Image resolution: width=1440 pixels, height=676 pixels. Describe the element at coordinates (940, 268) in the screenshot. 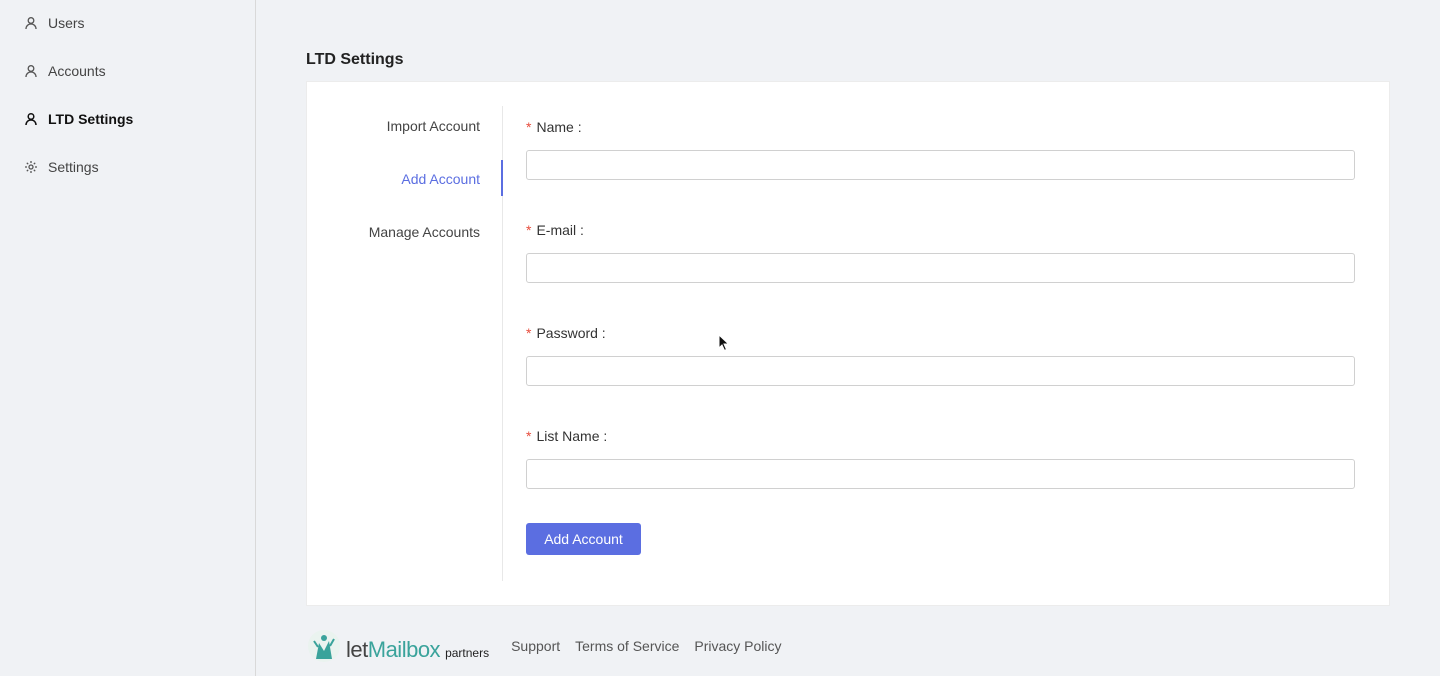

I see `email-field` at that location.